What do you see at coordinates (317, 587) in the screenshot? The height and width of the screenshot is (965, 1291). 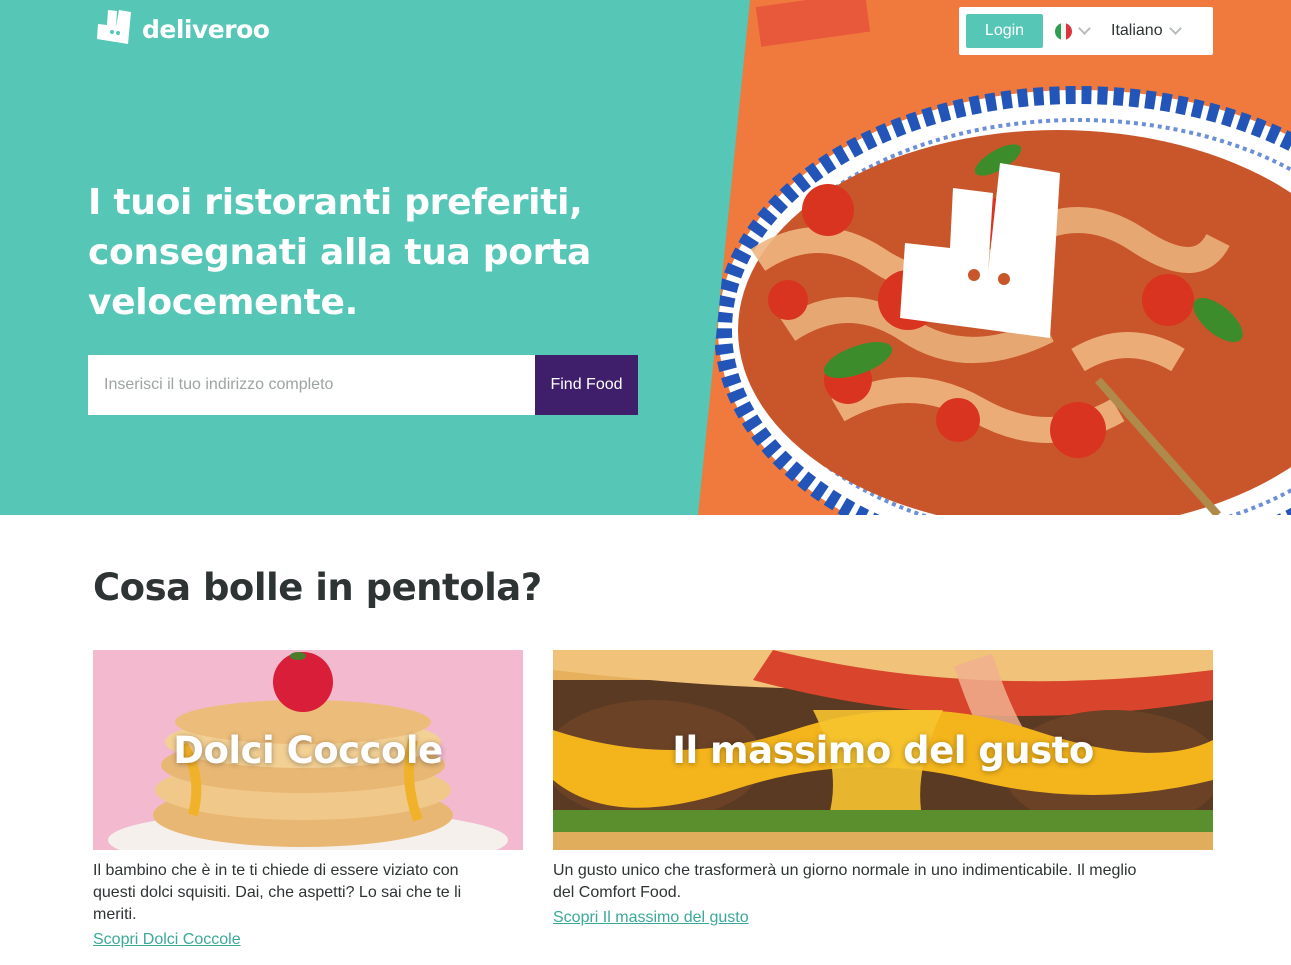 I see `section-title: Cosa bolle in pentola?` at bounding box center [317, 587].